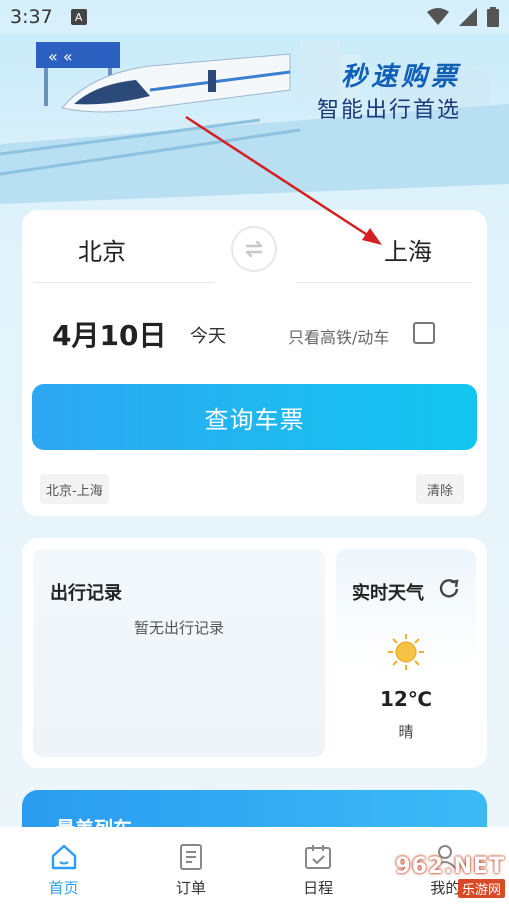 This screenshot has width=509, height=906. What do you see at coordinates (86, 593) in the screenshot?
I see `records-title: 出行记录` at bounding box center [86, 593].